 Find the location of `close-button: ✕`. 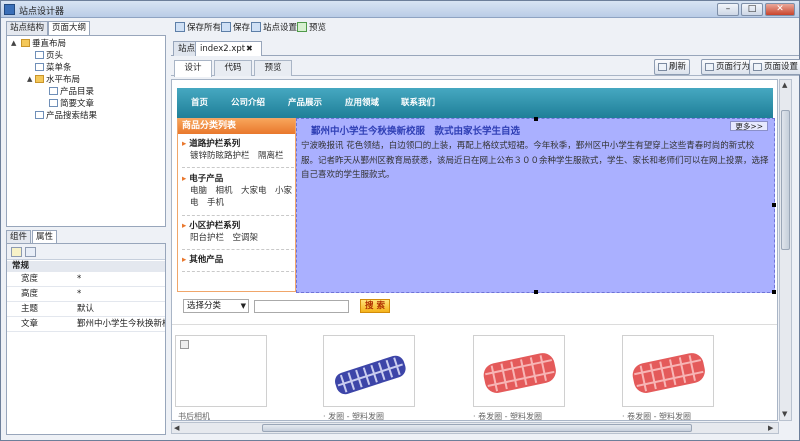

close-button: ✕ is located at coordinates (780, 9).